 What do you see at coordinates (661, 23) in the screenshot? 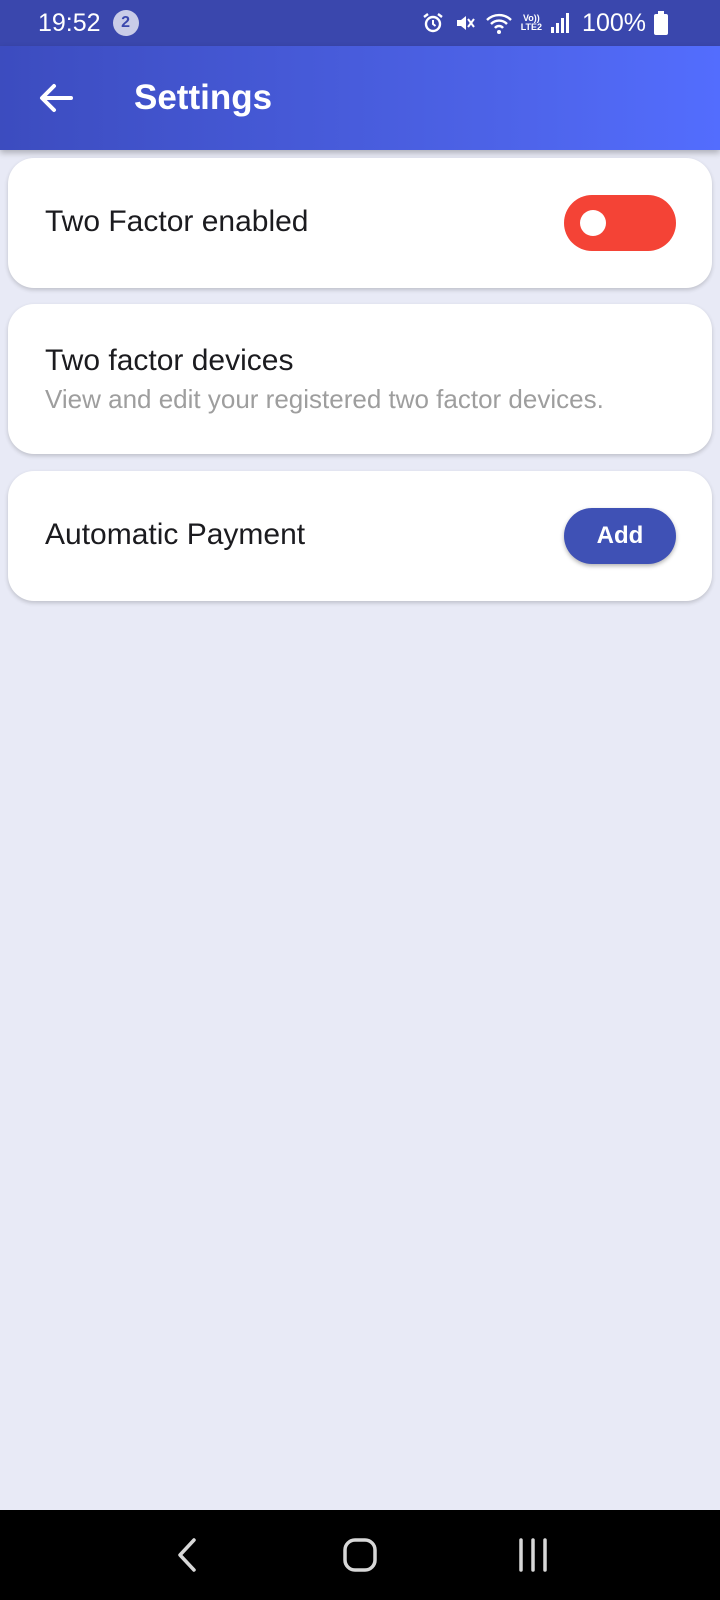
I see `battery-icon` at bounding box center [661, 23].